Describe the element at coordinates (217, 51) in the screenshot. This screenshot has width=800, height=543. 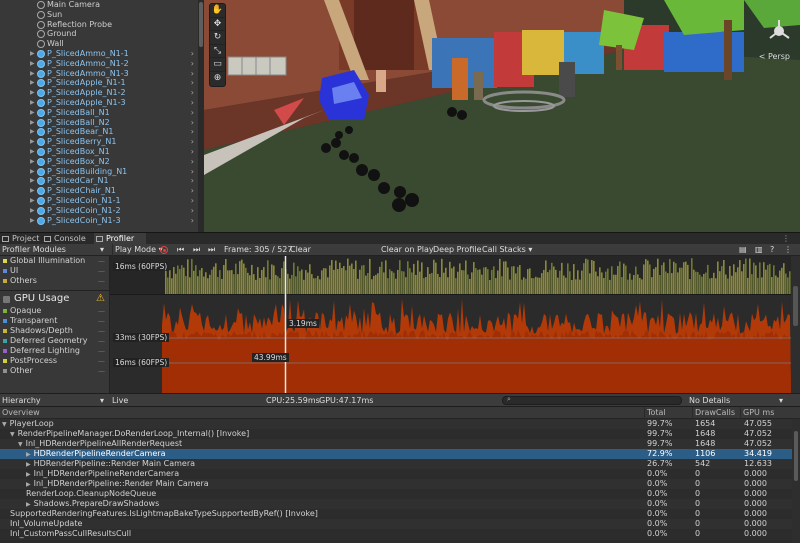
I see `scale-tool-icon: ⤡` at that location.